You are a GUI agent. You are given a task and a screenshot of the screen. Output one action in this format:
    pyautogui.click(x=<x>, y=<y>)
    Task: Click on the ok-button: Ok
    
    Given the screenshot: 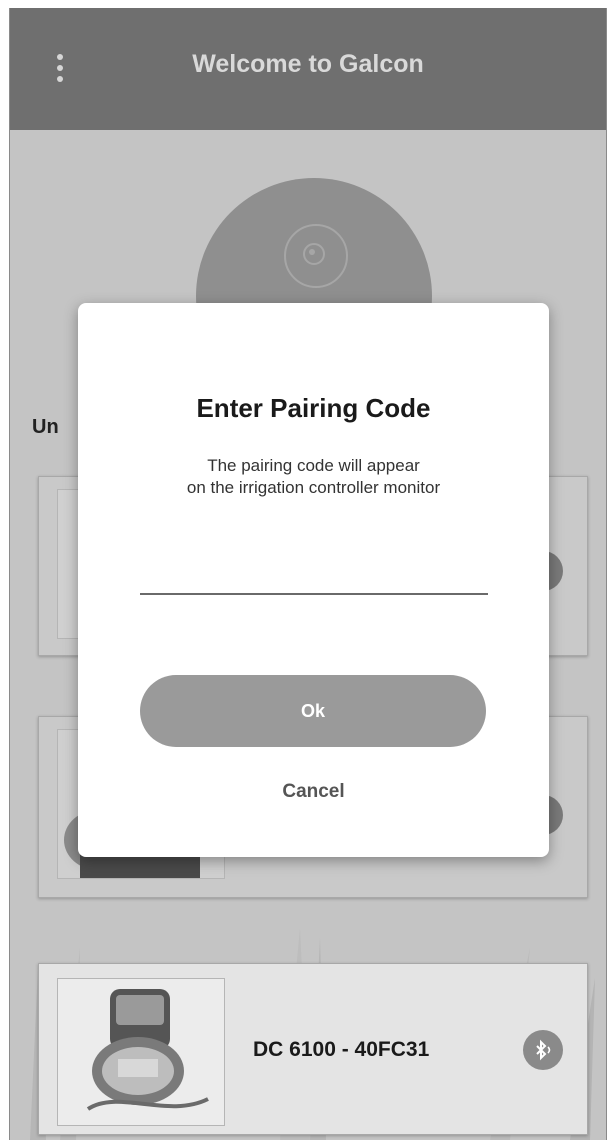 What is the action you would take?
    pyautogui.click(x=313, y=711)
    